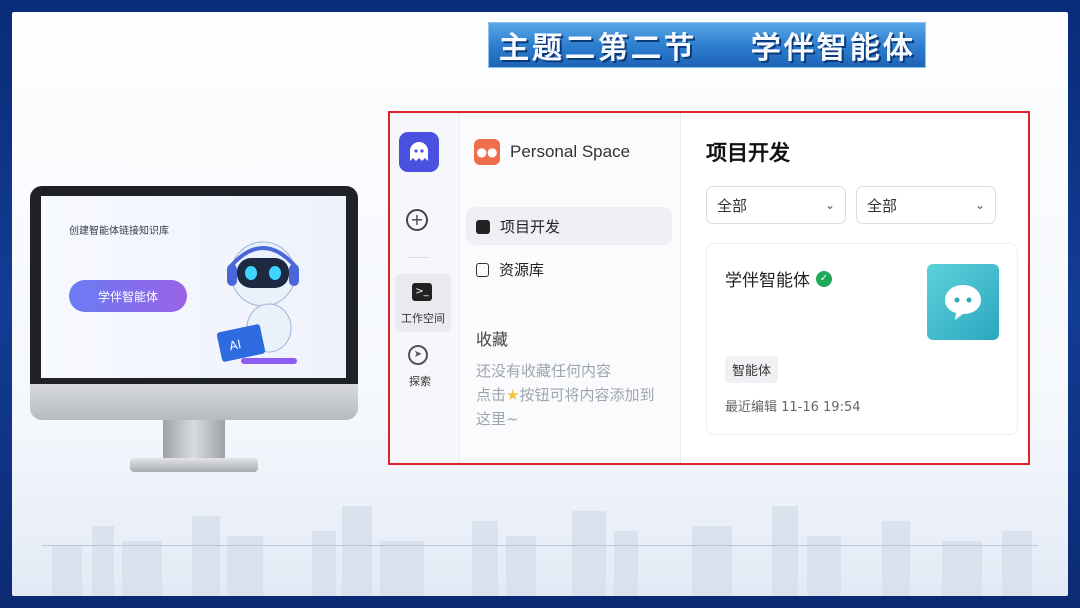 The height and width of the screenshot is (608, 1080). I want to click on favorites-empty-line2-suffix: 按钮可将内容添加到, so click(587, 395).